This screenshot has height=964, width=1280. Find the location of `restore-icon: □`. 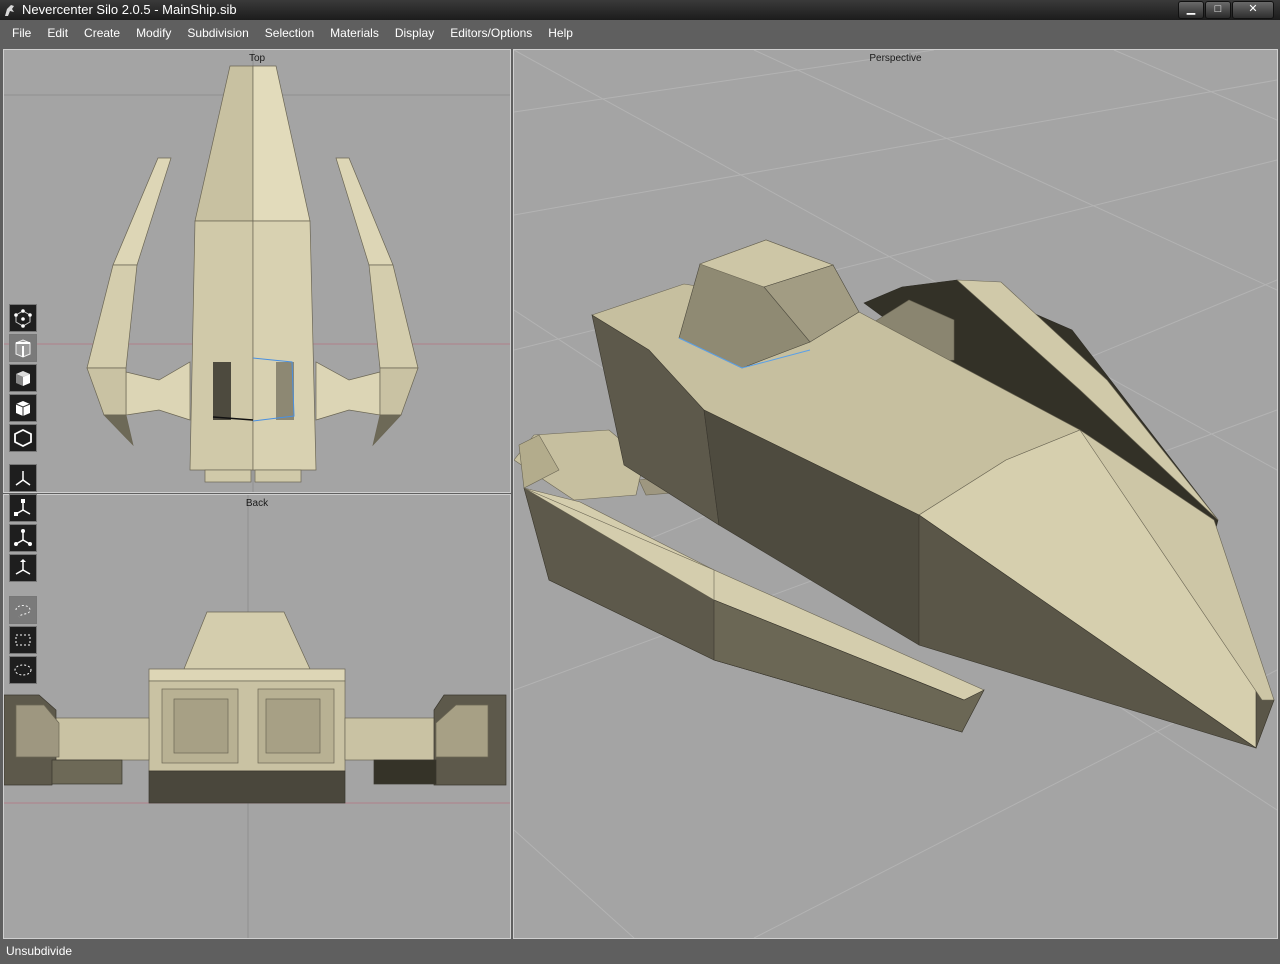

restore-icon: □ is located at coordinates (1218, 9).